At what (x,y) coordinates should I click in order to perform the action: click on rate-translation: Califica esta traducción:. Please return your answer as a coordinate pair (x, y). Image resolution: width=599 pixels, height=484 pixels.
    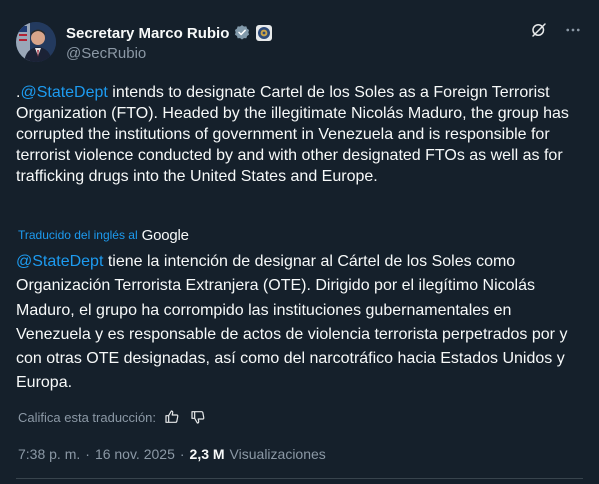
    Looking at the image, I should click on (113, 417).